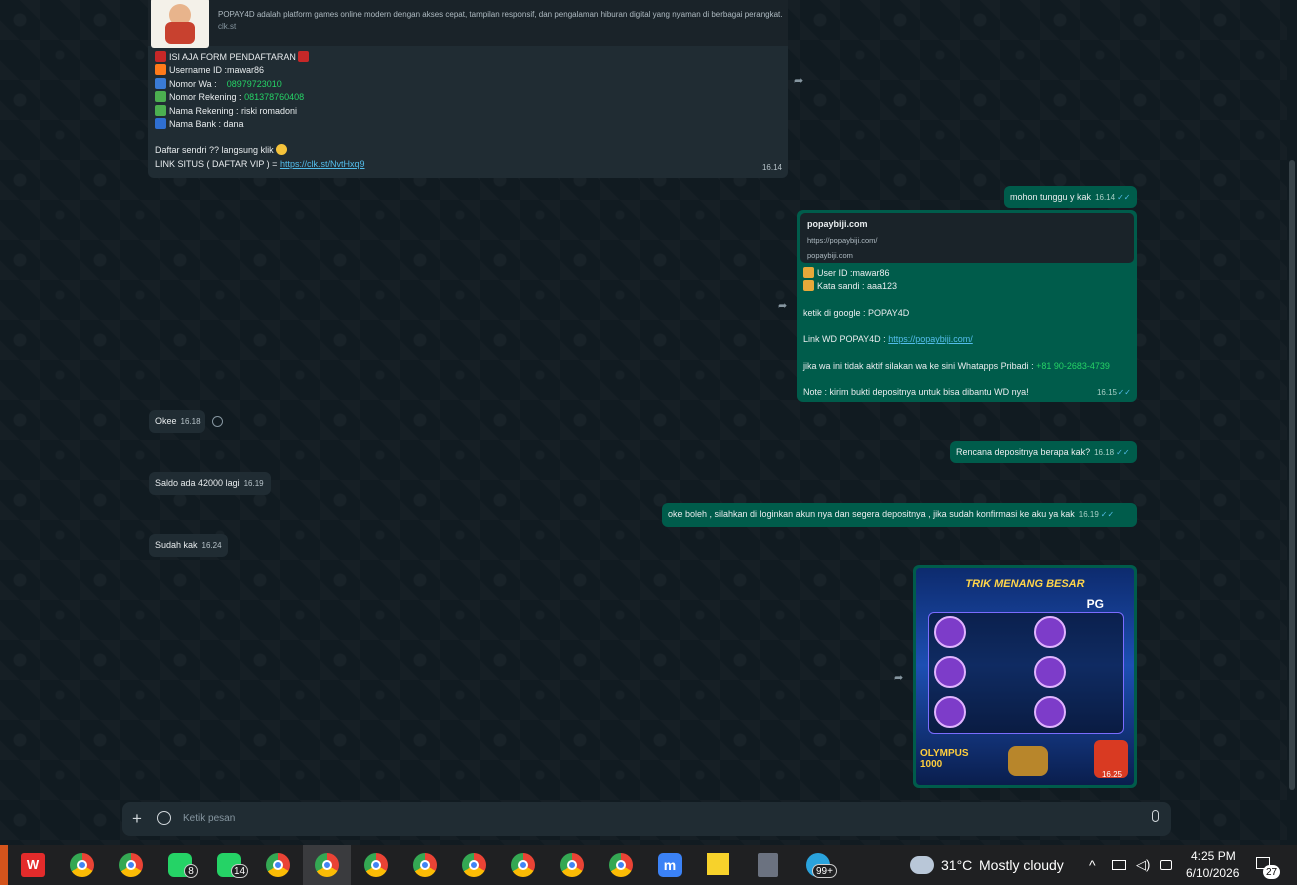 Image resolution: width=1297 pixels, height=885 pixels. What do you see at coordinates (930, 339) in the screenshot?
I see `wd-link: https://popaybiji.com/` at bounding box center [930, 339].